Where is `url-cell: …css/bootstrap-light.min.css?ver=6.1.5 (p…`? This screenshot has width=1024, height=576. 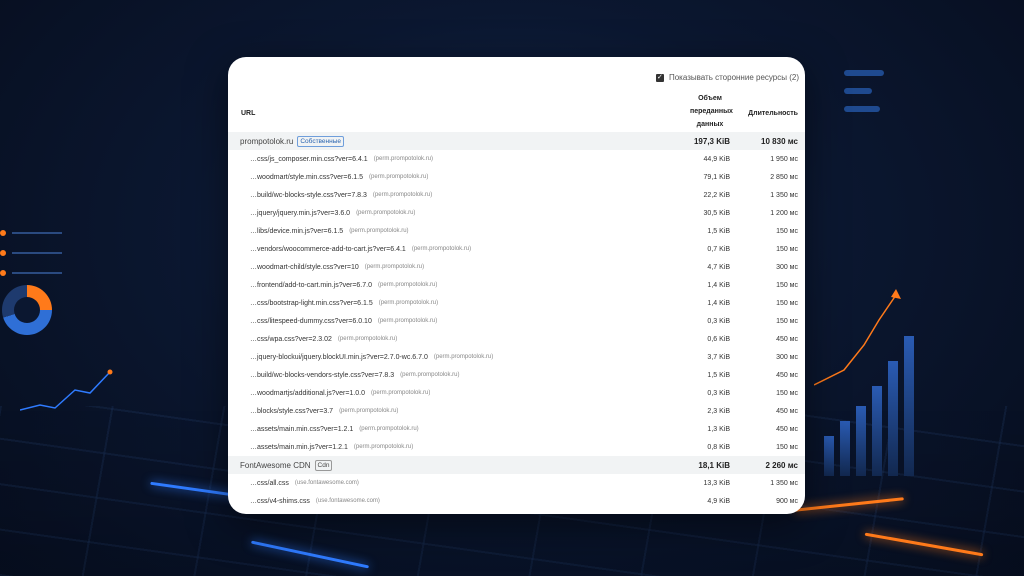 url-cell: …css/bootstrap-light.min.css?ver=6.1.5 (p… is located at coordinates (344, 303).